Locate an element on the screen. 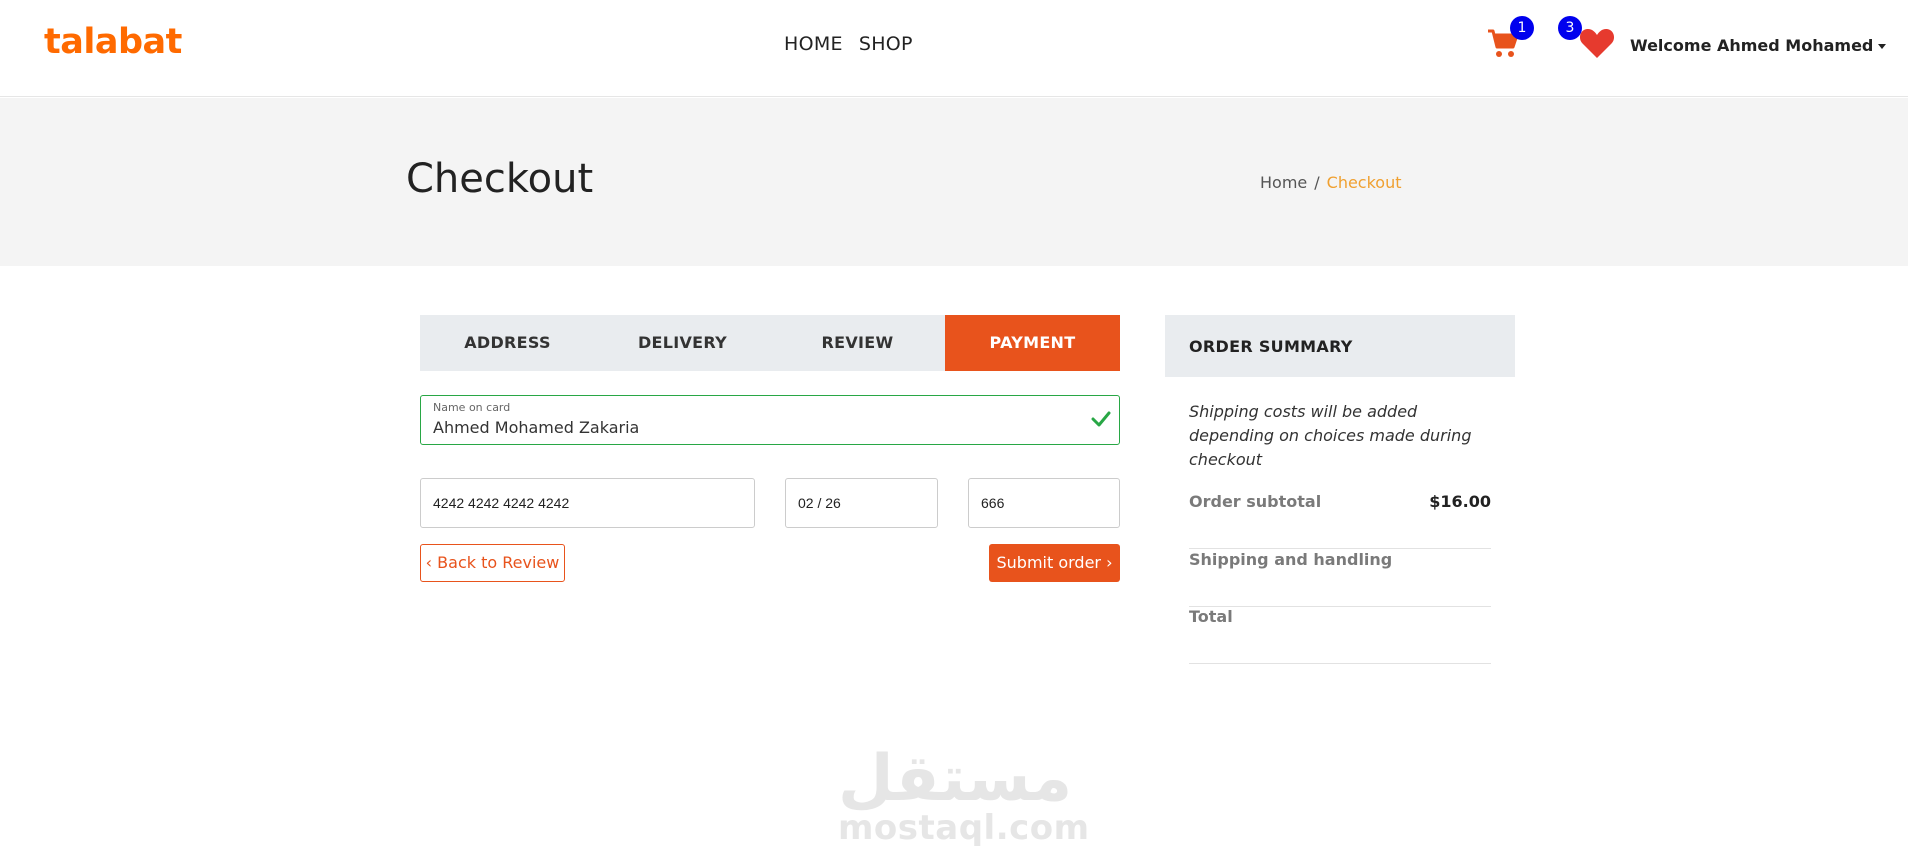  watermark-latin: mostaql.com is located at coordinates (964, 828).